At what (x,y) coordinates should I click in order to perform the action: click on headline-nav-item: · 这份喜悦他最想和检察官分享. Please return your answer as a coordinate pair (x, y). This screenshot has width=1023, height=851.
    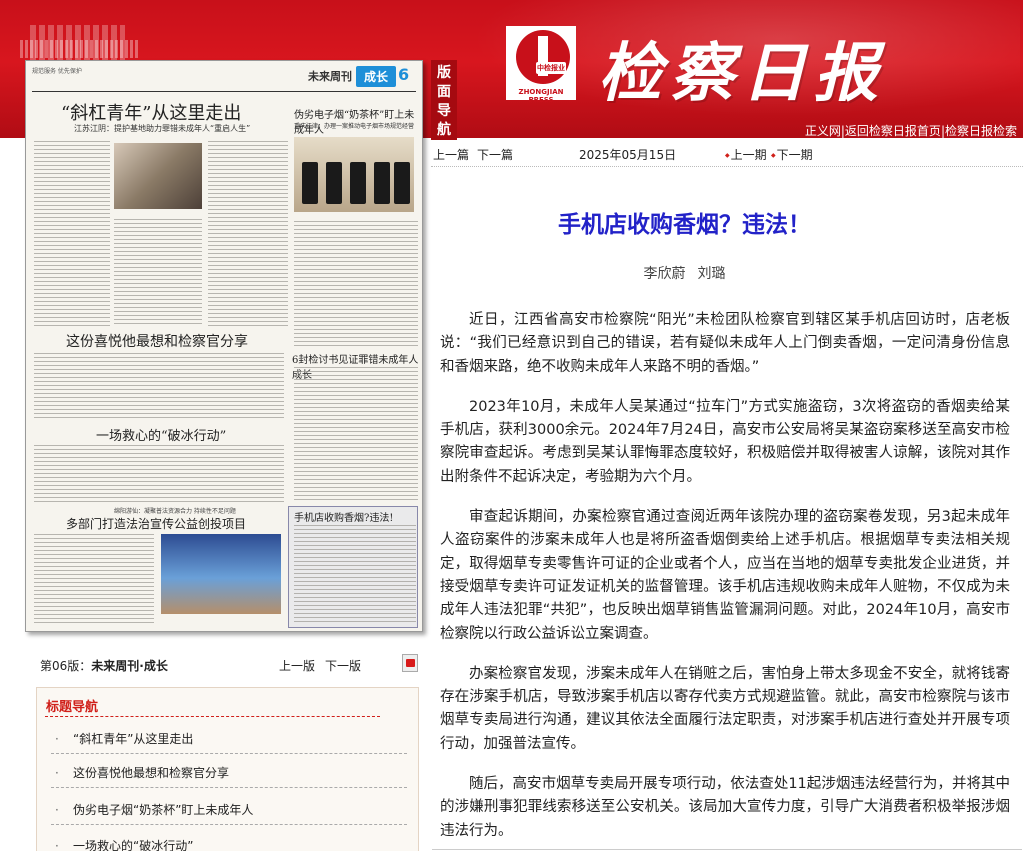
    Looking at the image, I should click on (229, 775).